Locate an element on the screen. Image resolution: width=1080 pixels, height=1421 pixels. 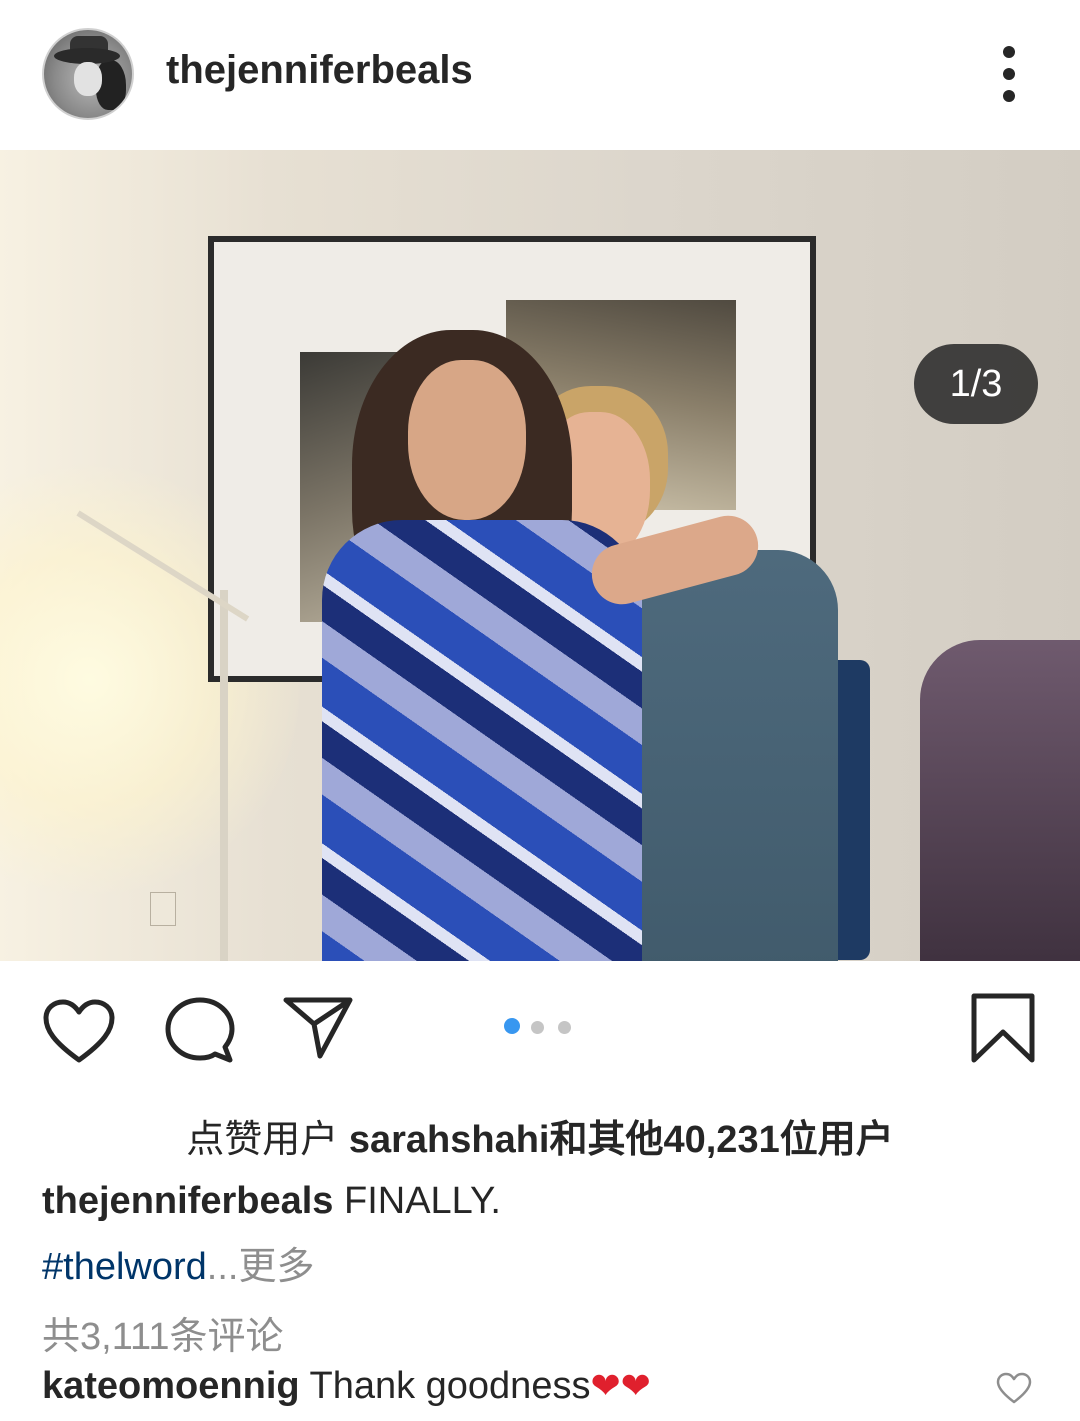
photo-person-right is located at coordinates (1000, 800).